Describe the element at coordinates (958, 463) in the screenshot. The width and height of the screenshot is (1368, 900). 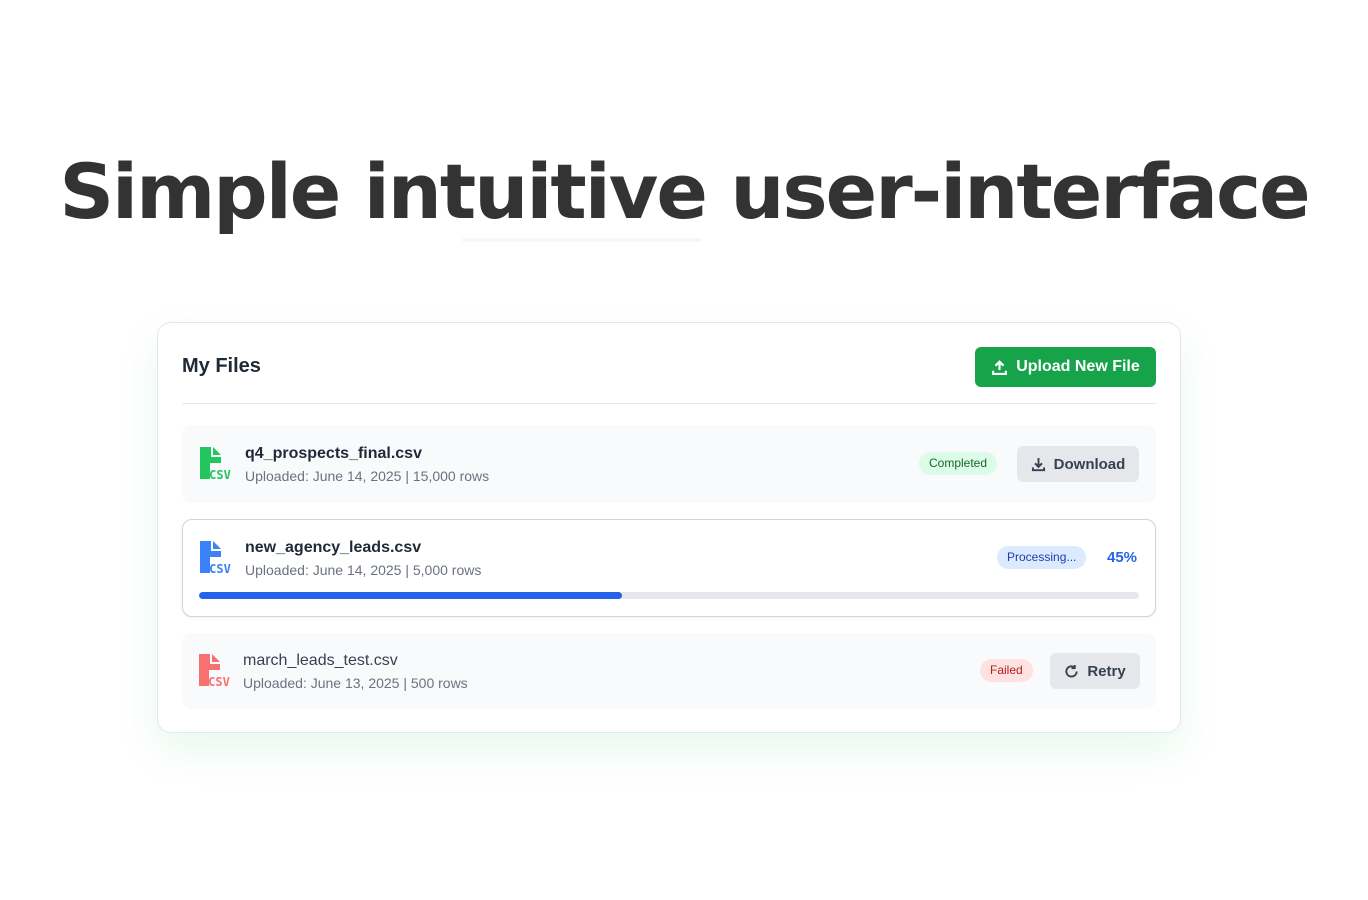
I see `status-badge: Completed` at that location.